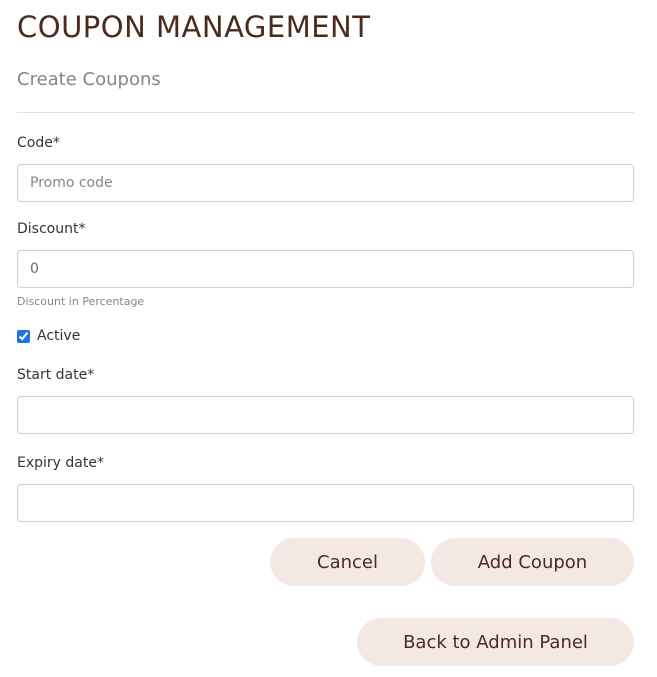 The width and height of the screenshot is (657, 677). I want to click on code-group: Code*, so click(325, 168).